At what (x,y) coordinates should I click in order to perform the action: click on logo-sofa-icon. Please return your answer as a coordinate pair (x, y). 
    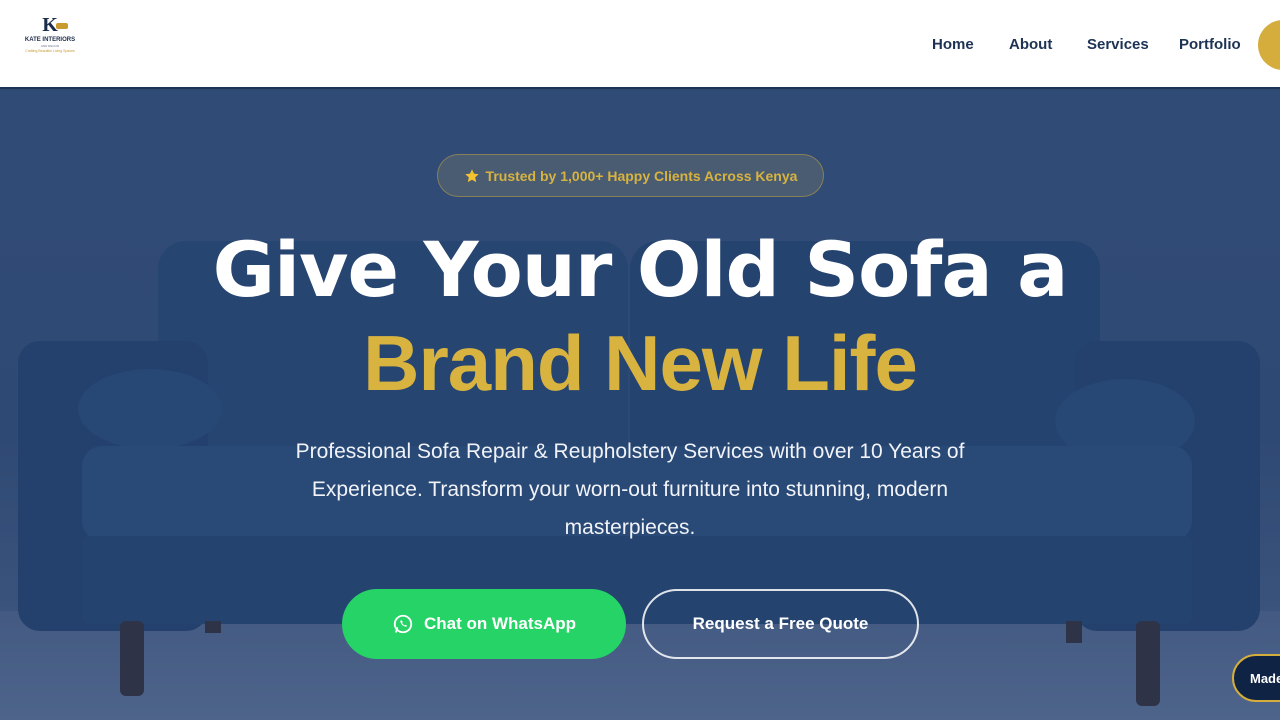
    Looking at the image, I should click on (62, 26).